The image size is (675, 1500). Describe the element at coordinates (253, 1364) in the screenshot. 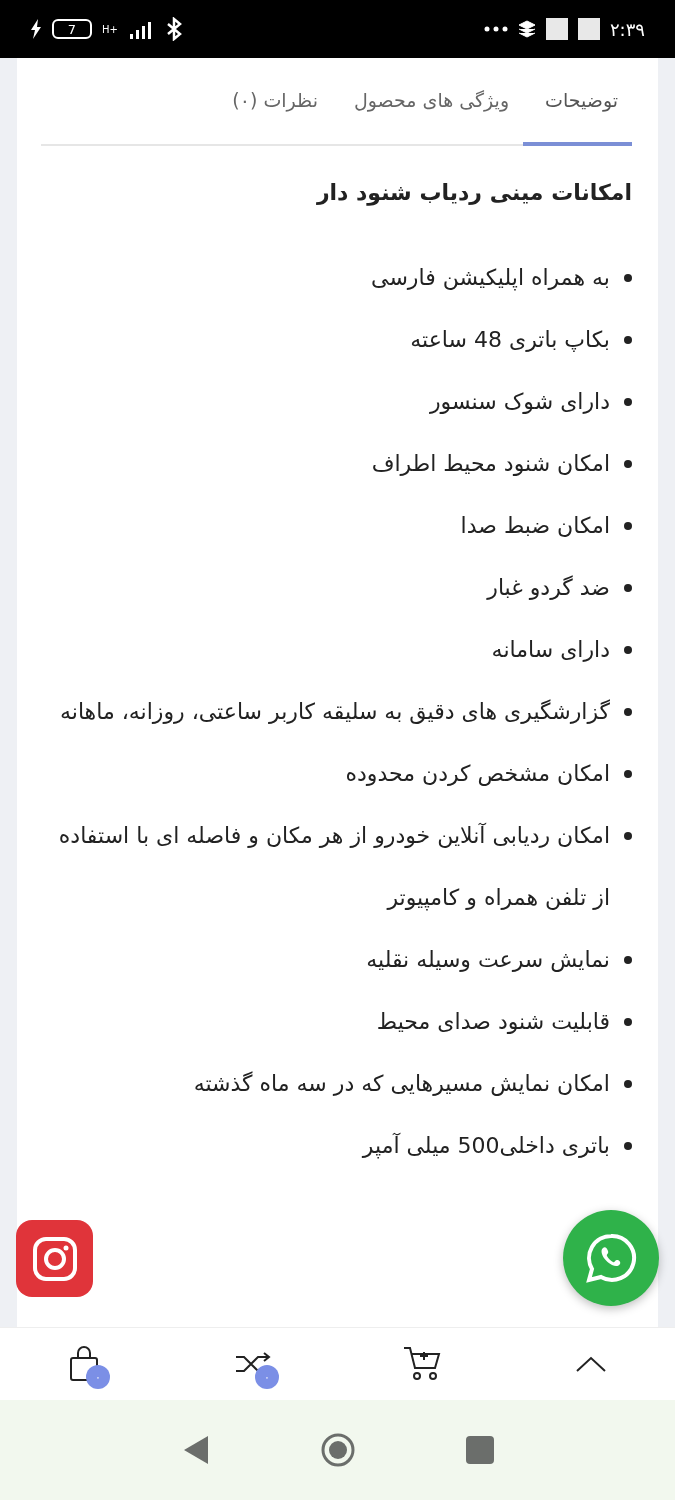

I see `compare-button: ۰` at that location.